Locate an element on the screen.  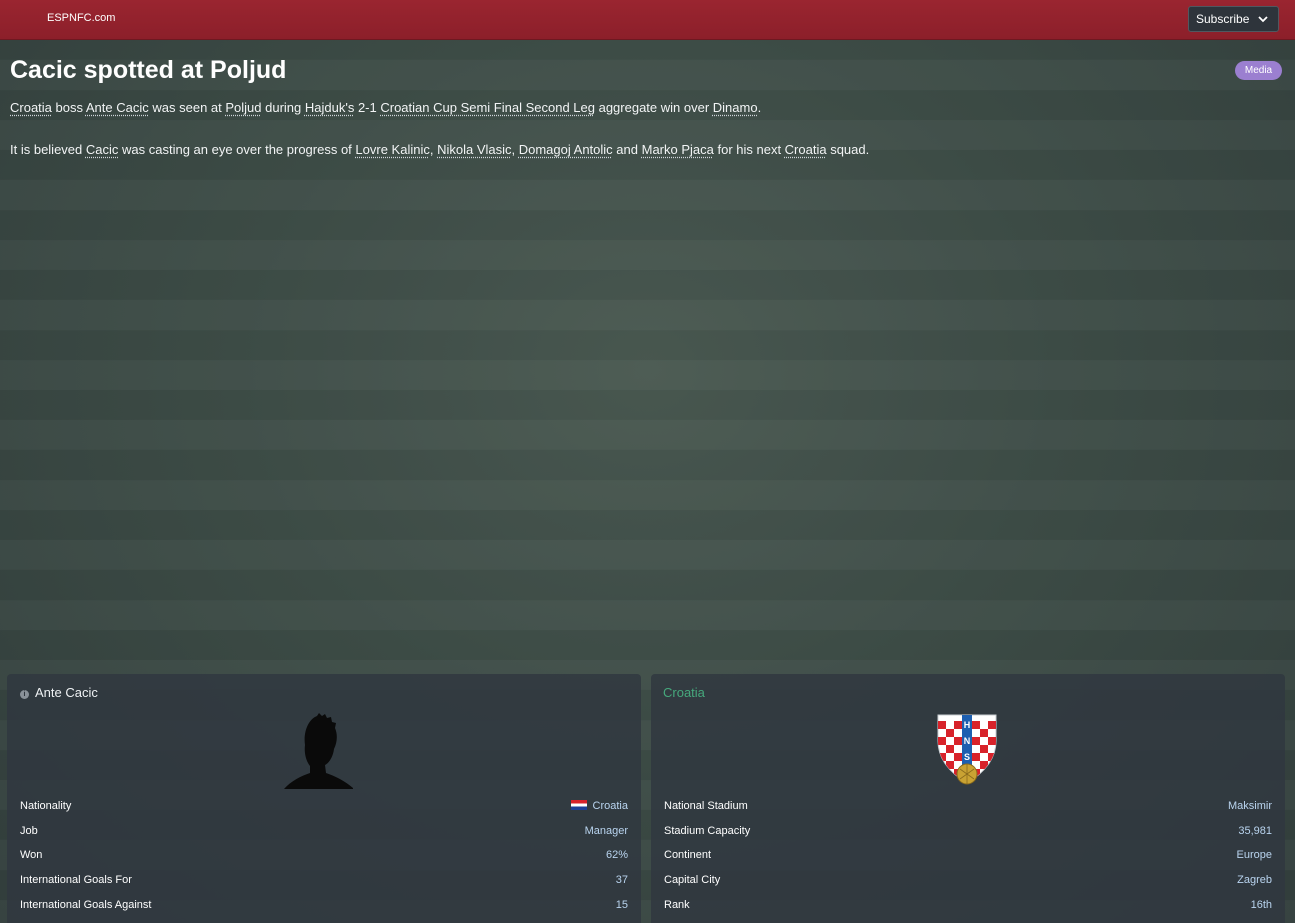
media-badge: Media is located at coordinates (1258, 70).